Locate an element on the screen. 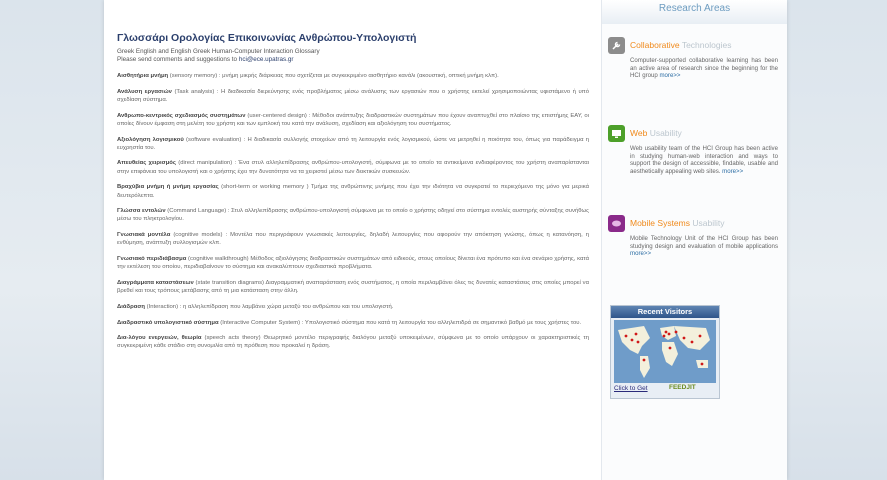  area-name-highlight: Collaborative is located at coordinates (655, 45).